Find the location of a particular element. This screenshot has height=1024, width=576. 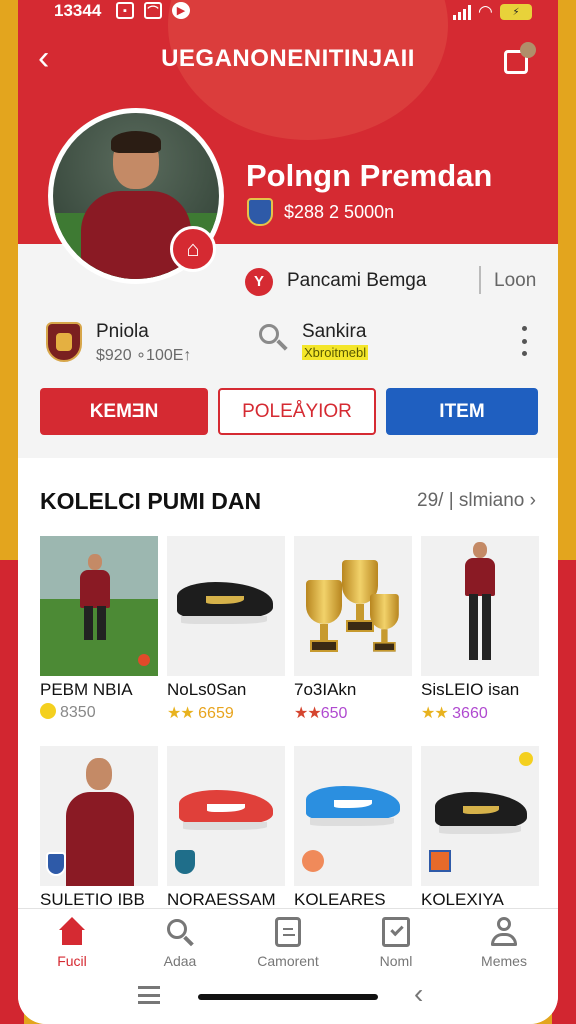

nav-label: Fucil is located at coordinates (72, 961).